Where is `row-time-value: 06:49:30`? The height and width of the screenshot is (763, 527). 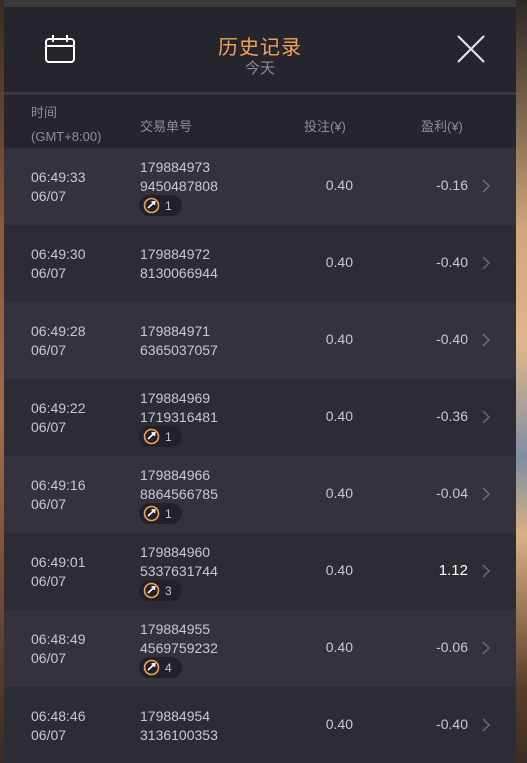
row-time-value: 06:49:30 is located at coordinates (58, 254).